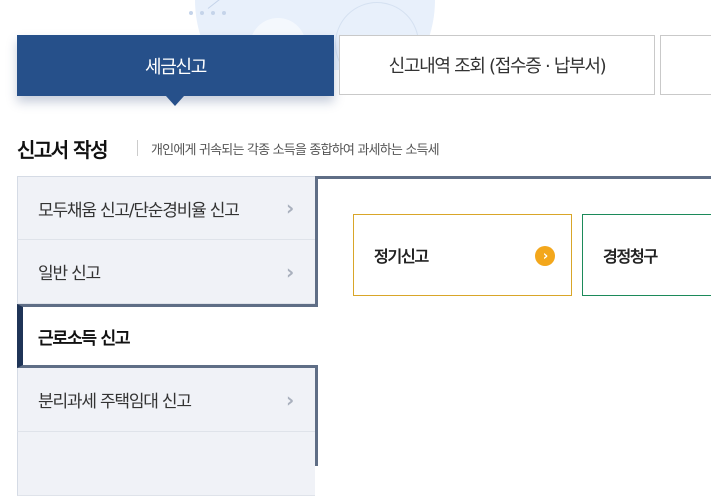  I want to click on correction-claim-card: 경정청구, so click(646, 255).